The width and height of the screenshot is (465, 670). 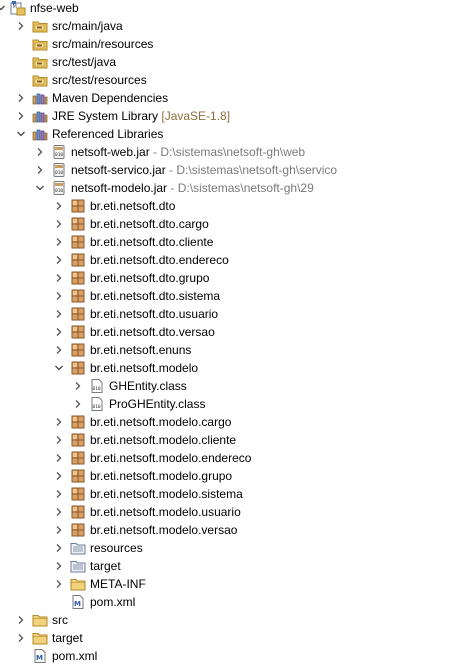 I want to click on tree-item-package-modelo-cargo: br.eti.netsoft.modelo.cargo, so click(x=232, y=422).